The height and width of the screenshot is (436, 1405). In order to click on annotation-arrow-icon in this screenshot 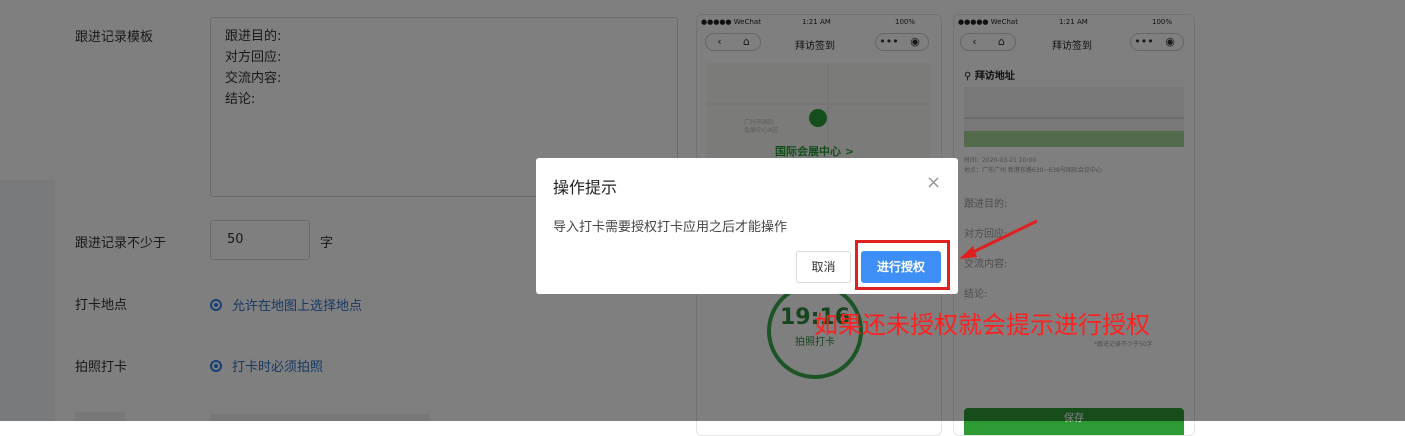, I will do `click(998, 239)`.